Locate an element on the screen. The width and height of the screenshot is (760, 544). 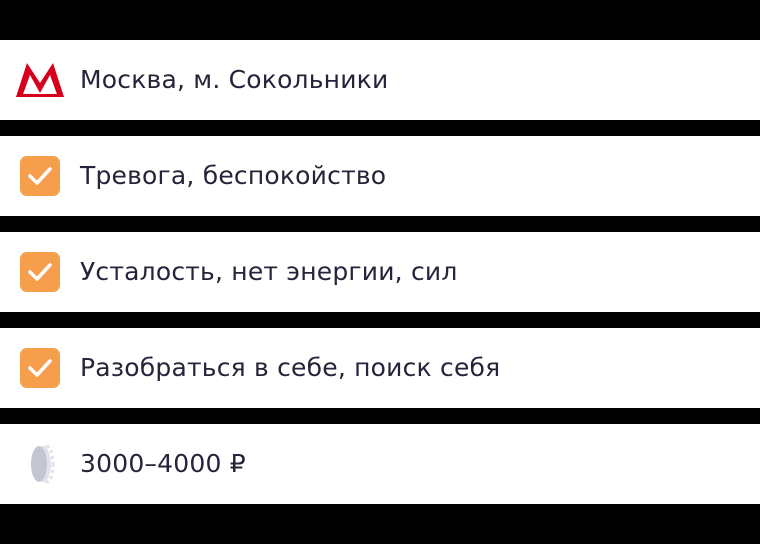
location-row: Москва, м. Сокольники is located at coordinates (380, 80).